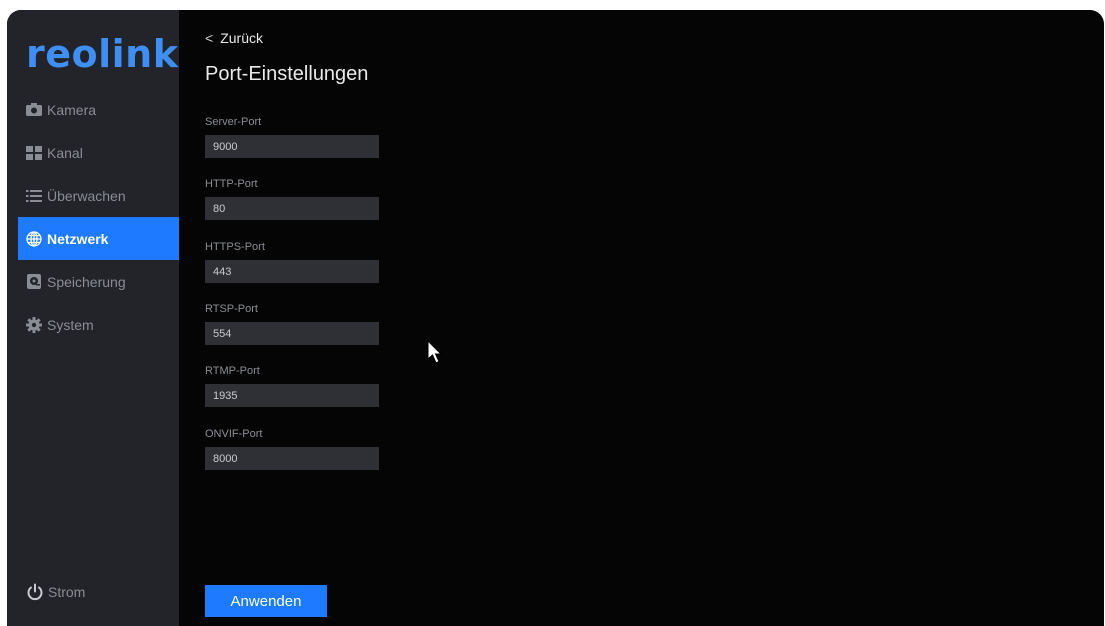  I want to click on apply-button: Anwenden, so click(266, 601).